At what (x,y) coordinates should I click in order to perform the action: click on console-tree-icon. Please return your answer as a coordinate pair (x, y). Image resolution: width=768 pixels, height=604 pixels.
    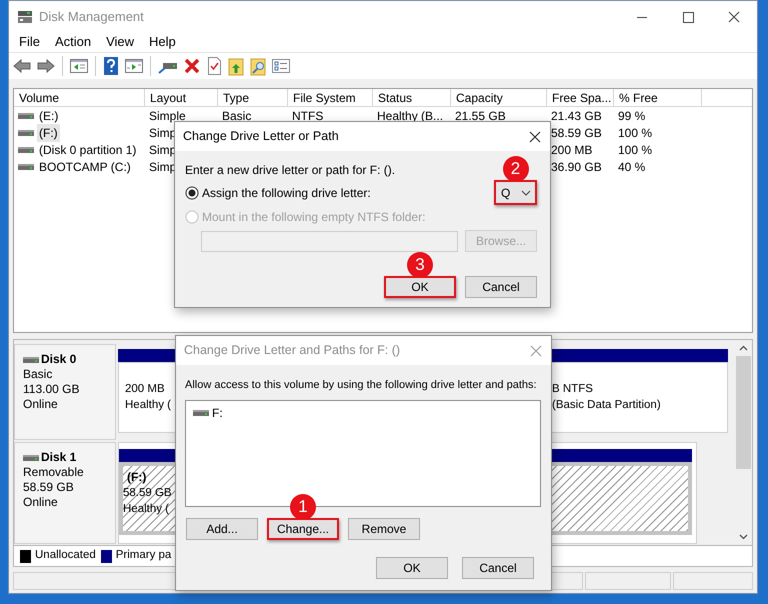
    Looking at the image, I should click on (79, 66).